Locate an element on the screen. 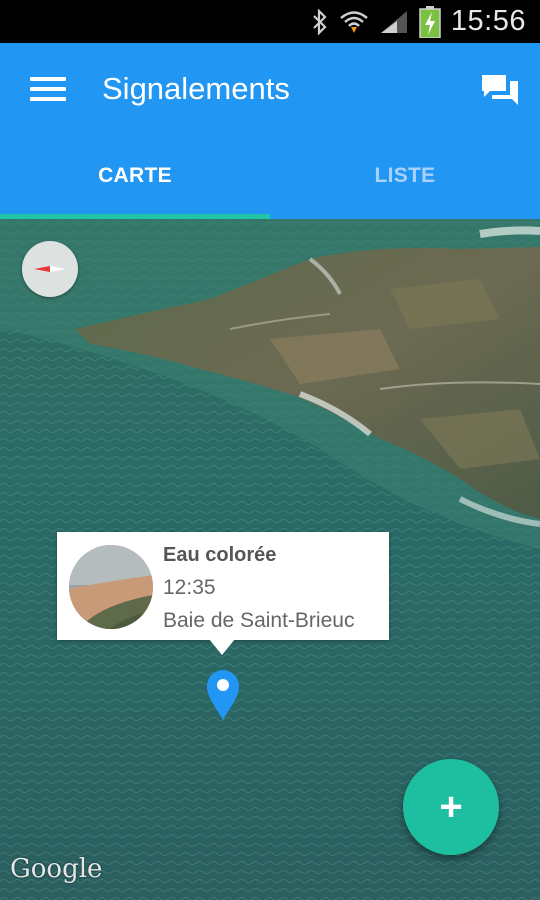 The height and width of the screenshot is (900, 540). tab-bar: CARTE LISTE is located at coordinates (270, 179).